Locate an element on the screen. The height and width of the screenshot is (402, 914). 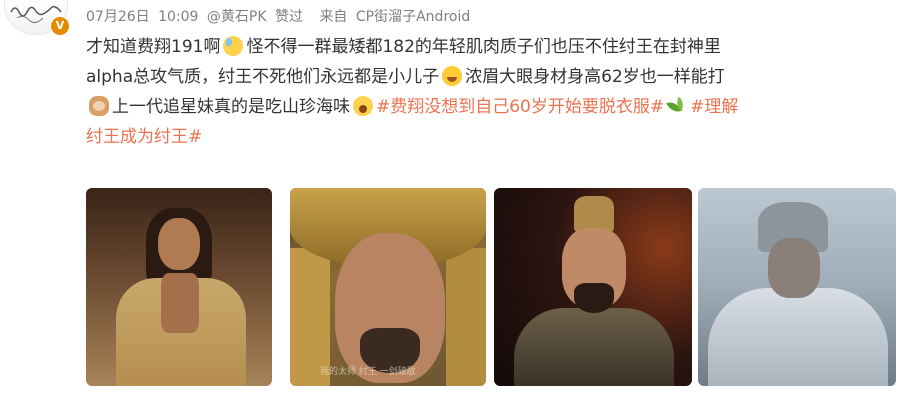
verified-badge: V is located at coordinates (60, 26).